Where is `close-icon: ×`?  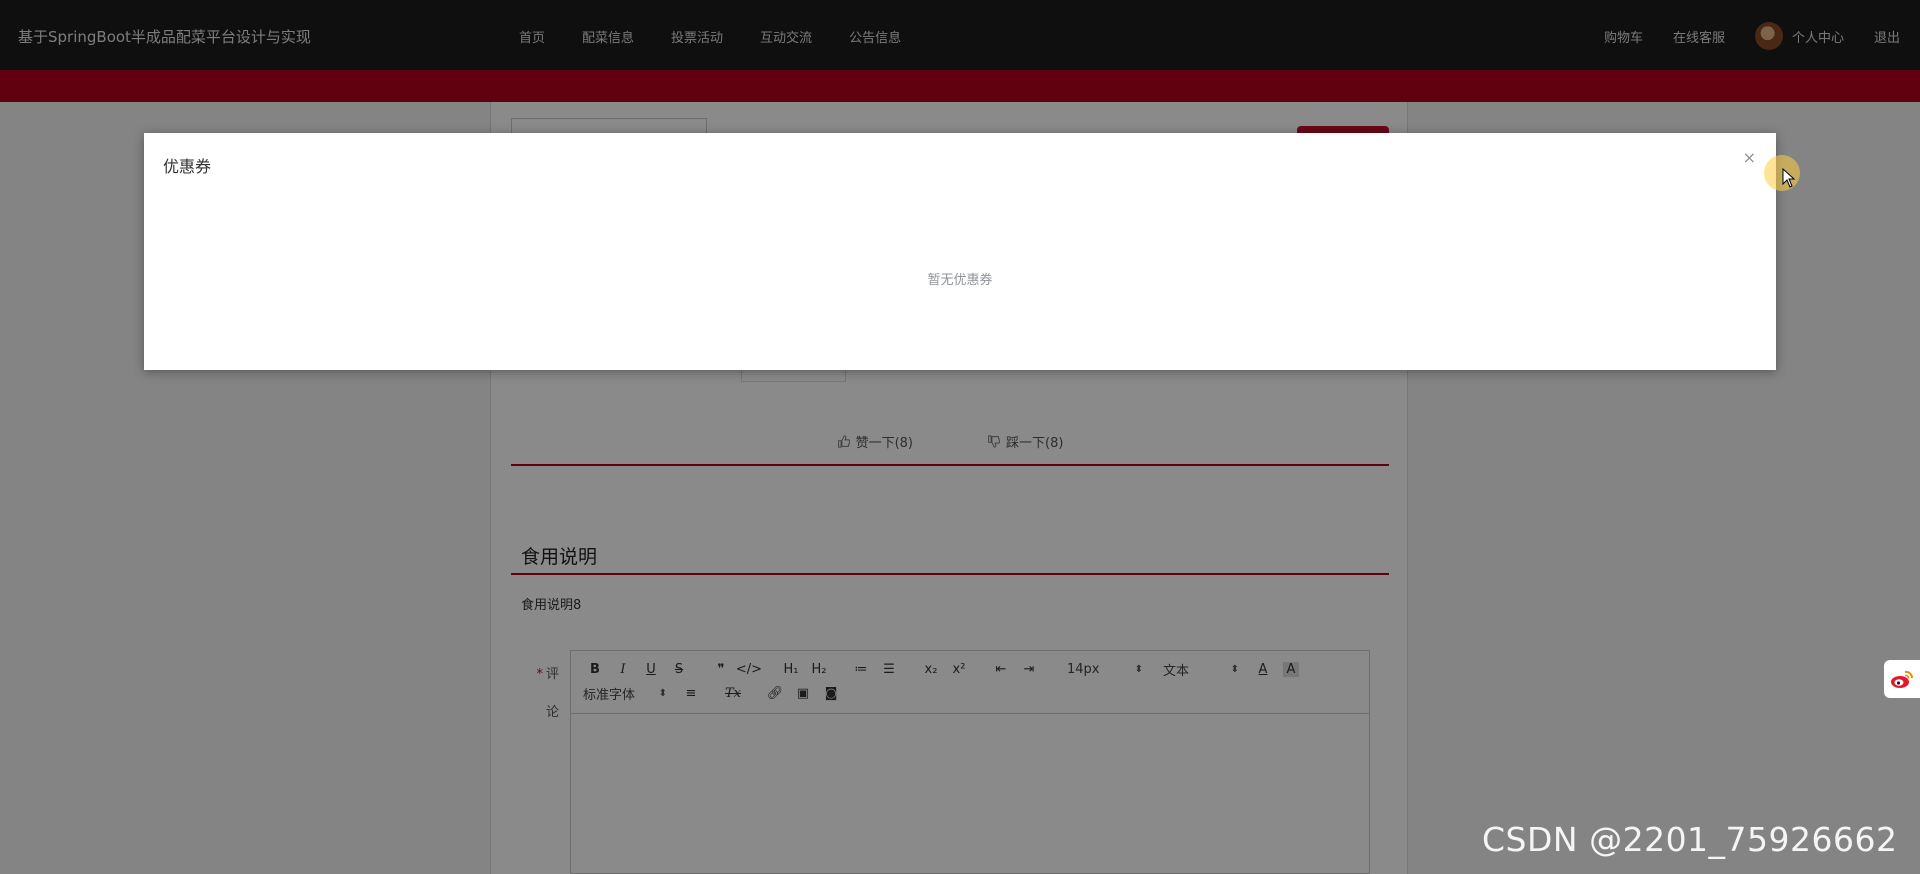
close-icon: × is located at coordinates (1749, 158).